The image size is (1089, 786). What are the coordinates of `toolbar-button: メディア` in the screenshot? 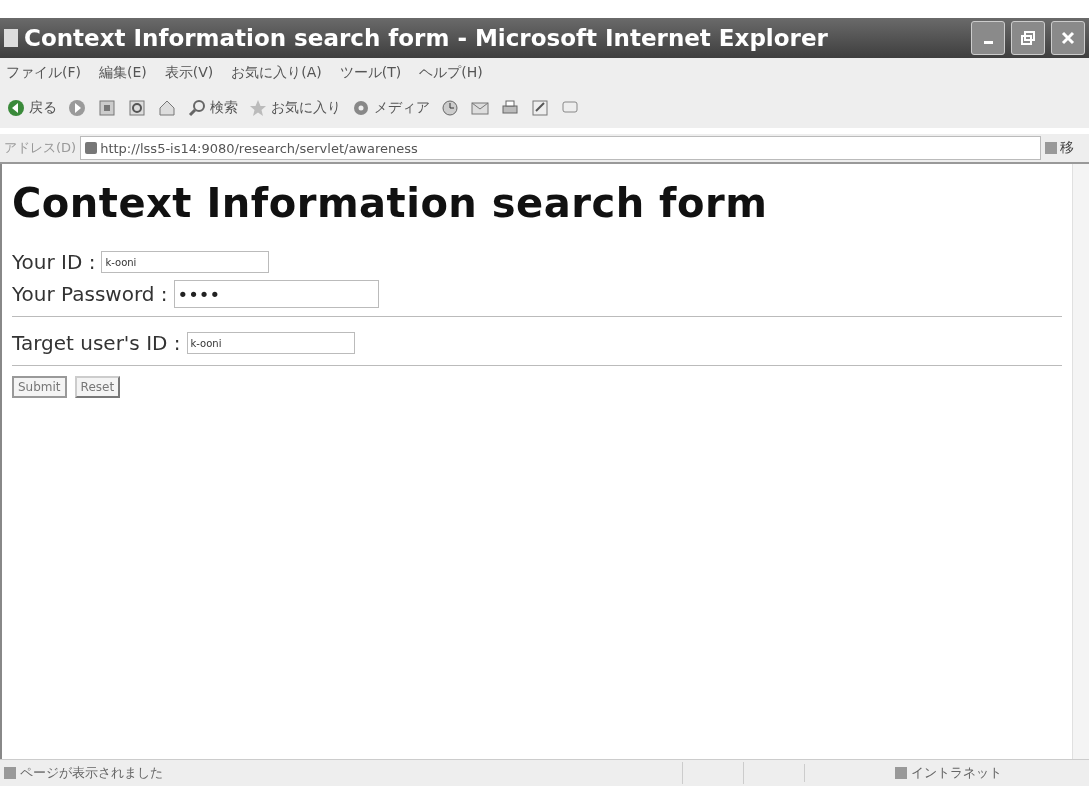 It's located at (390, 108).